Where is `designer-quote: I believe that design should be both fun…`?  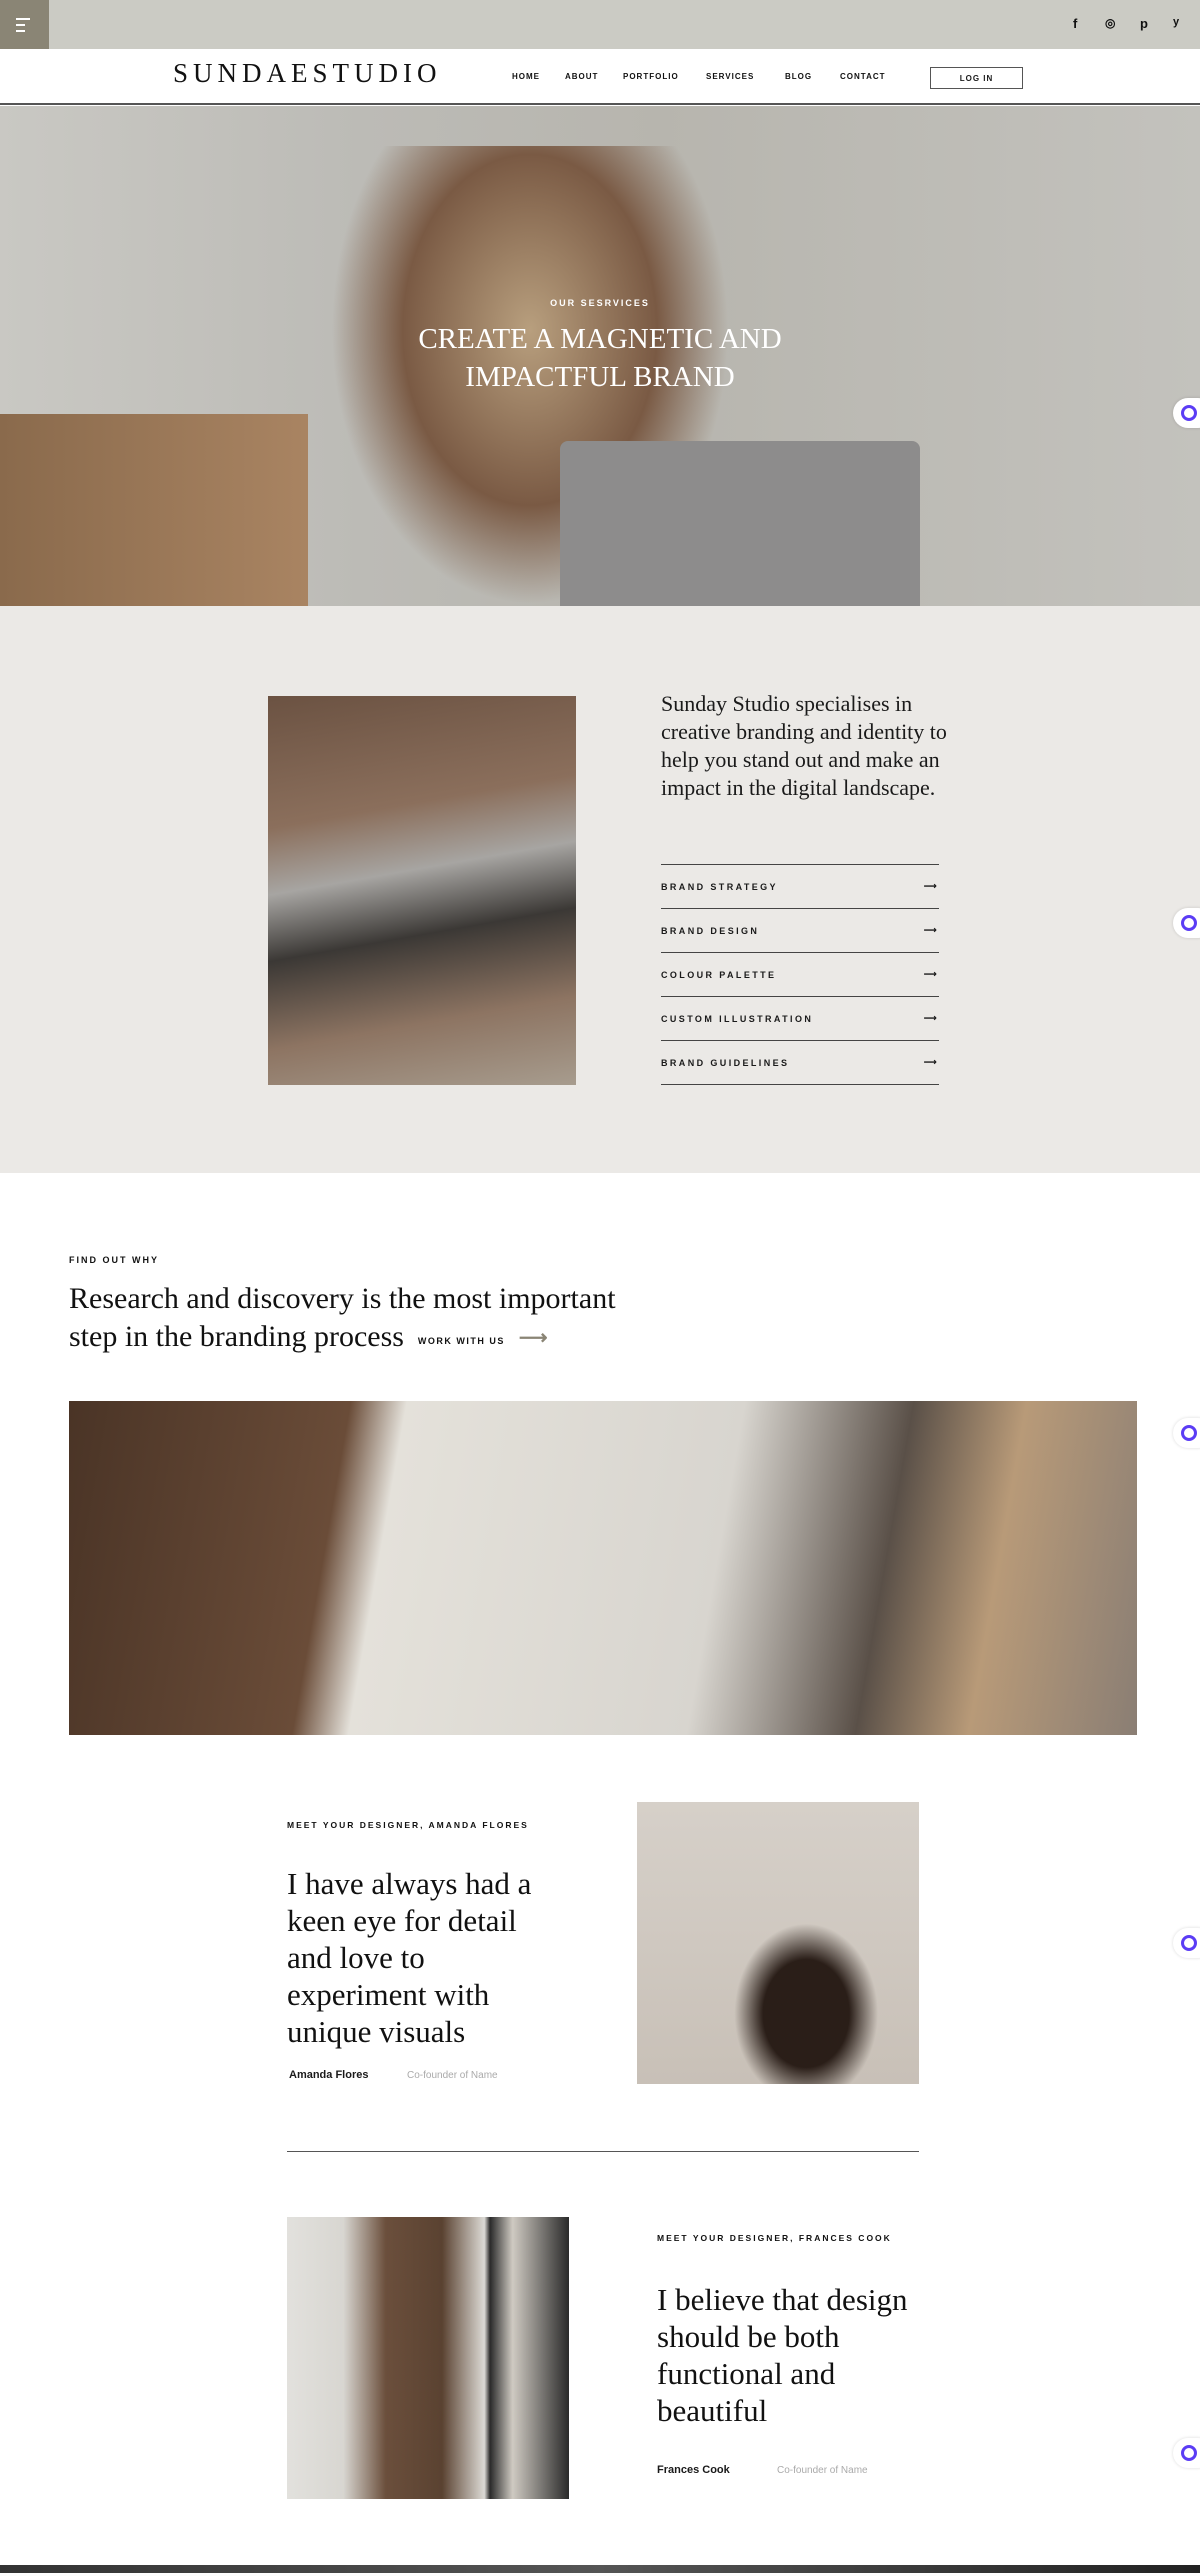
designer-quote: I believe that design should be both fun… is located at coordinates (782, 2355).